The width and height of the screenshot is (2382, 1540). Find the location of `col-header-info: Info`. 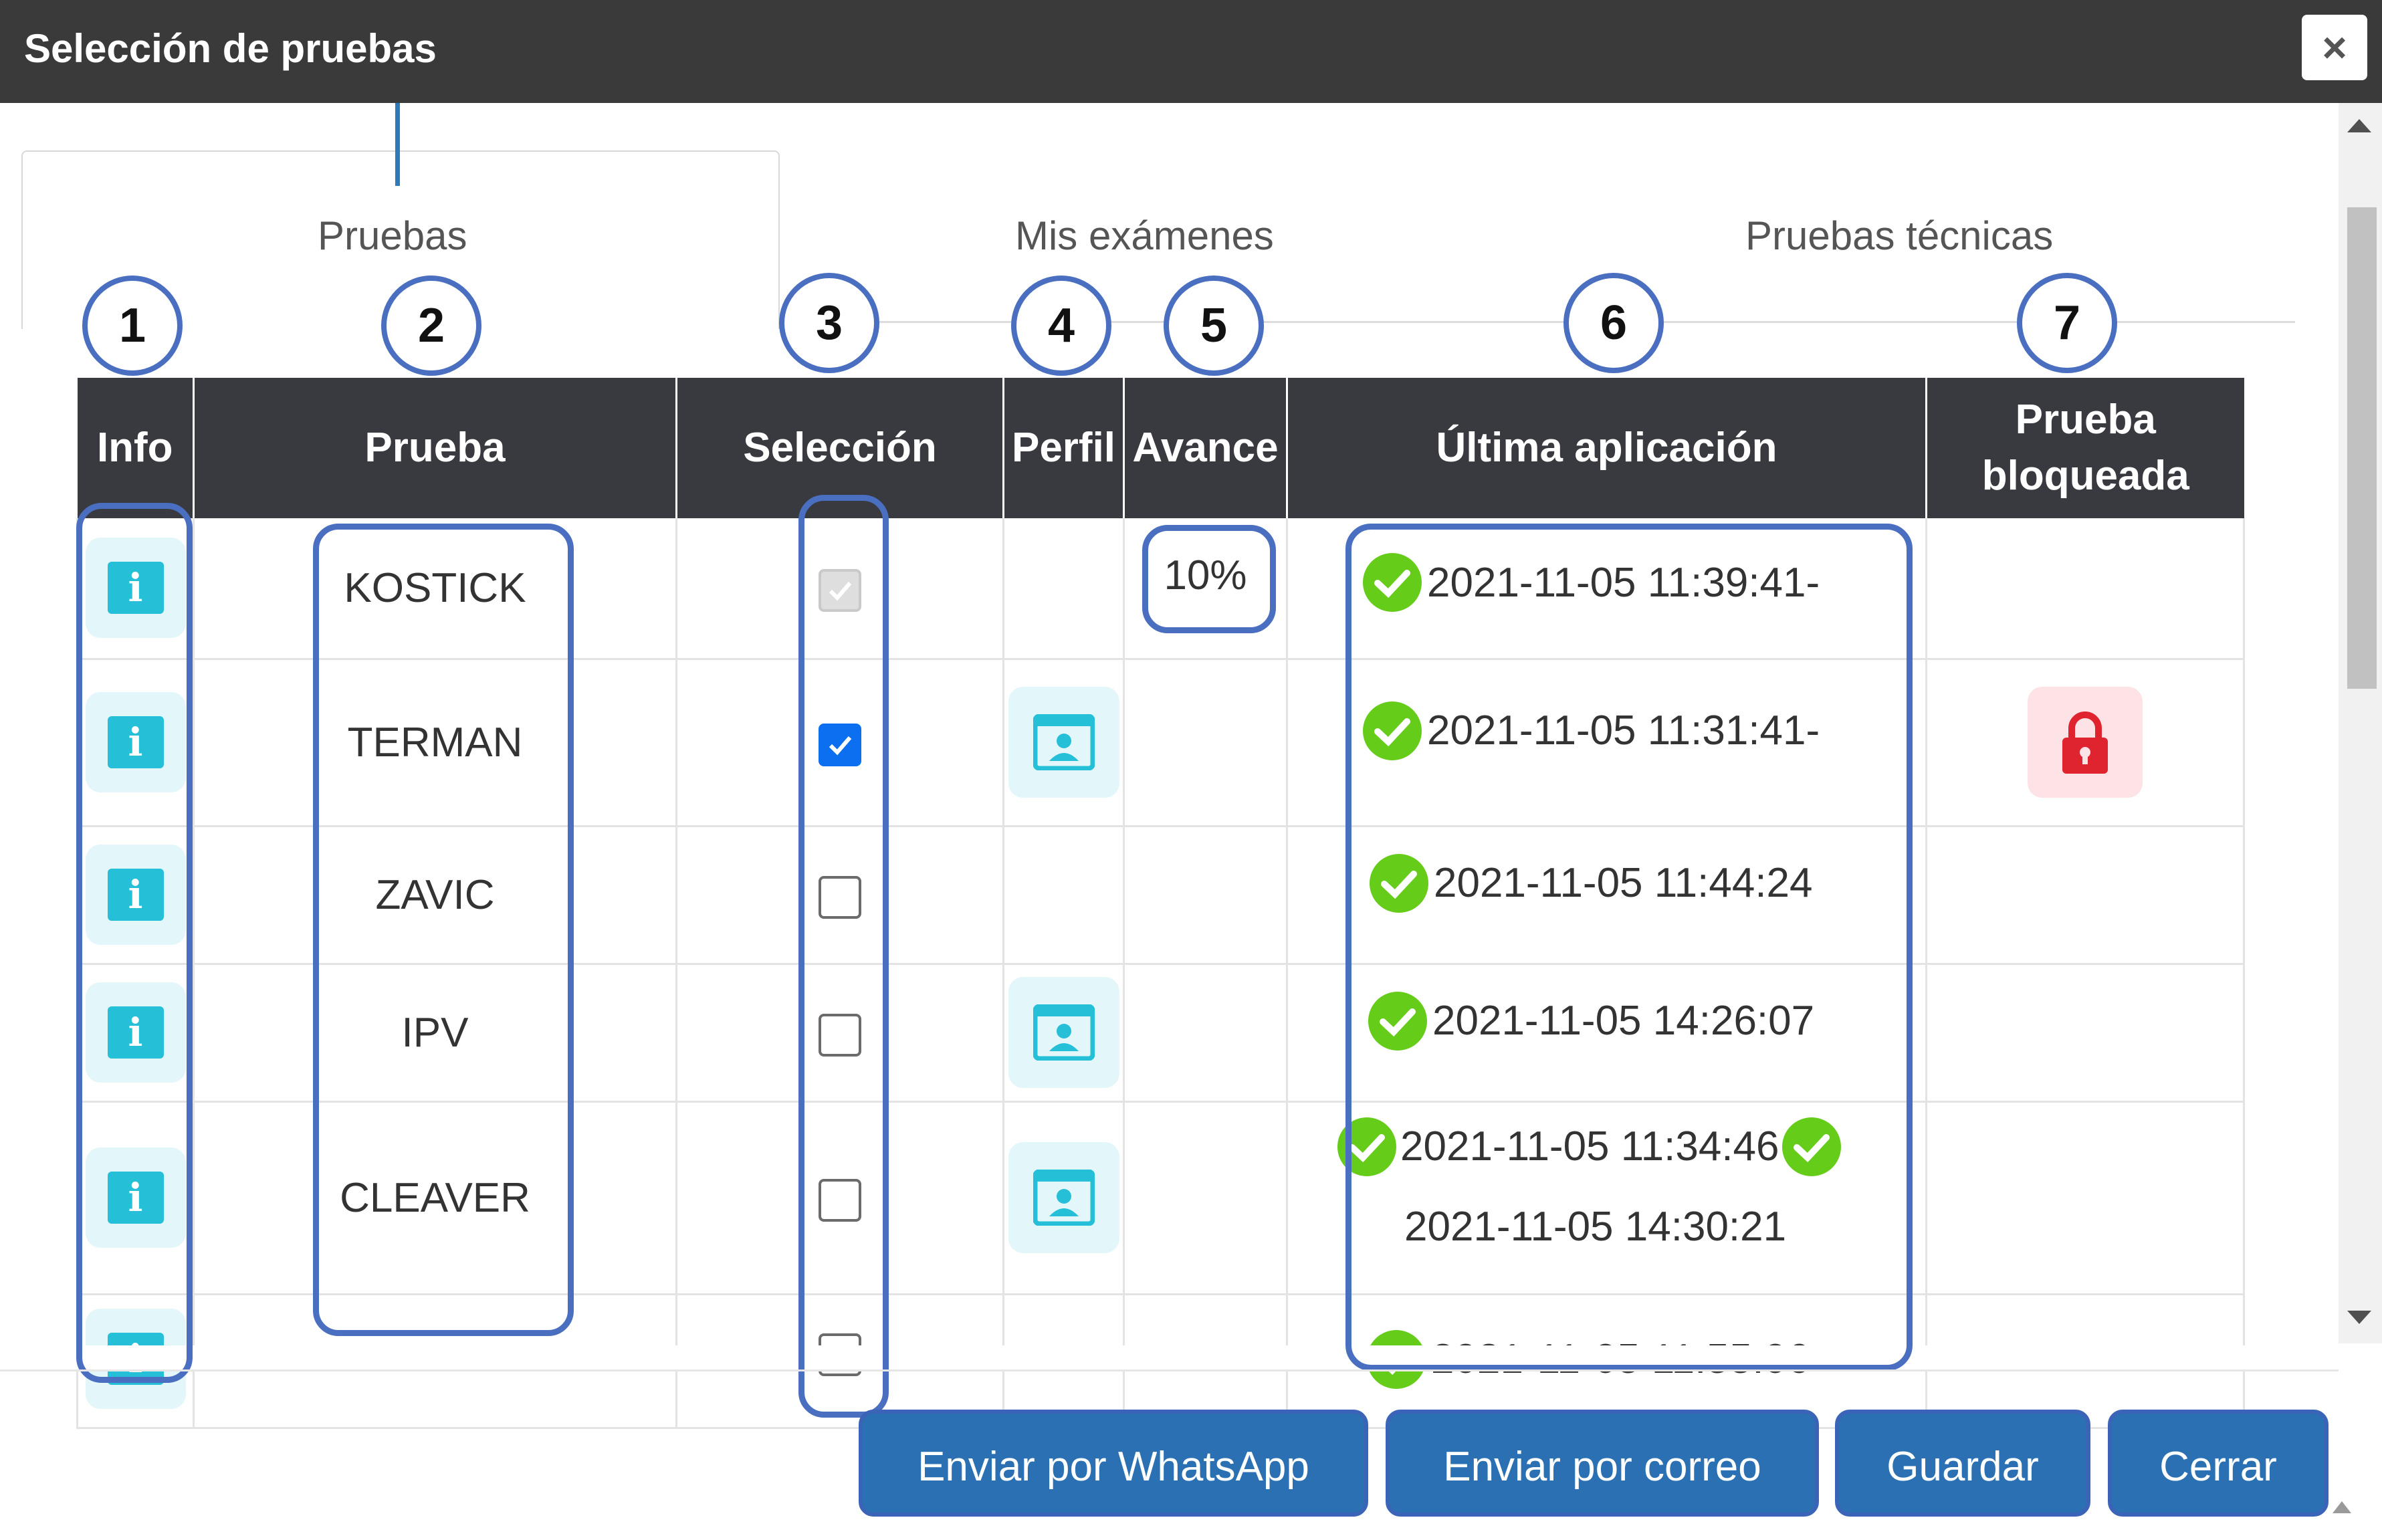

col-header-info: Info is located at coordinates (136, 448).